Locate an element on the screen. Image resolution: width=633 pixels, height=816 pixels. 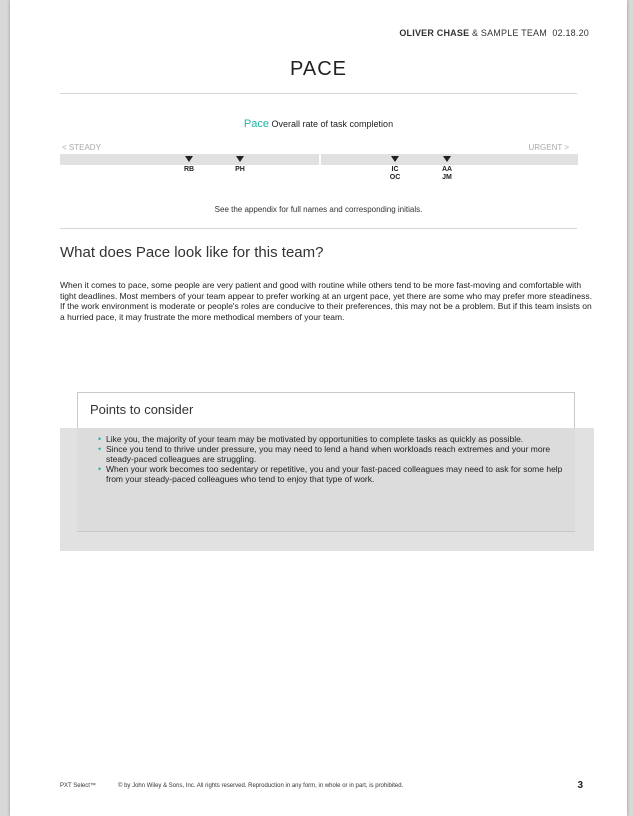
team-name: & SAMPLE TEAM is located at coordinates (508, 33).